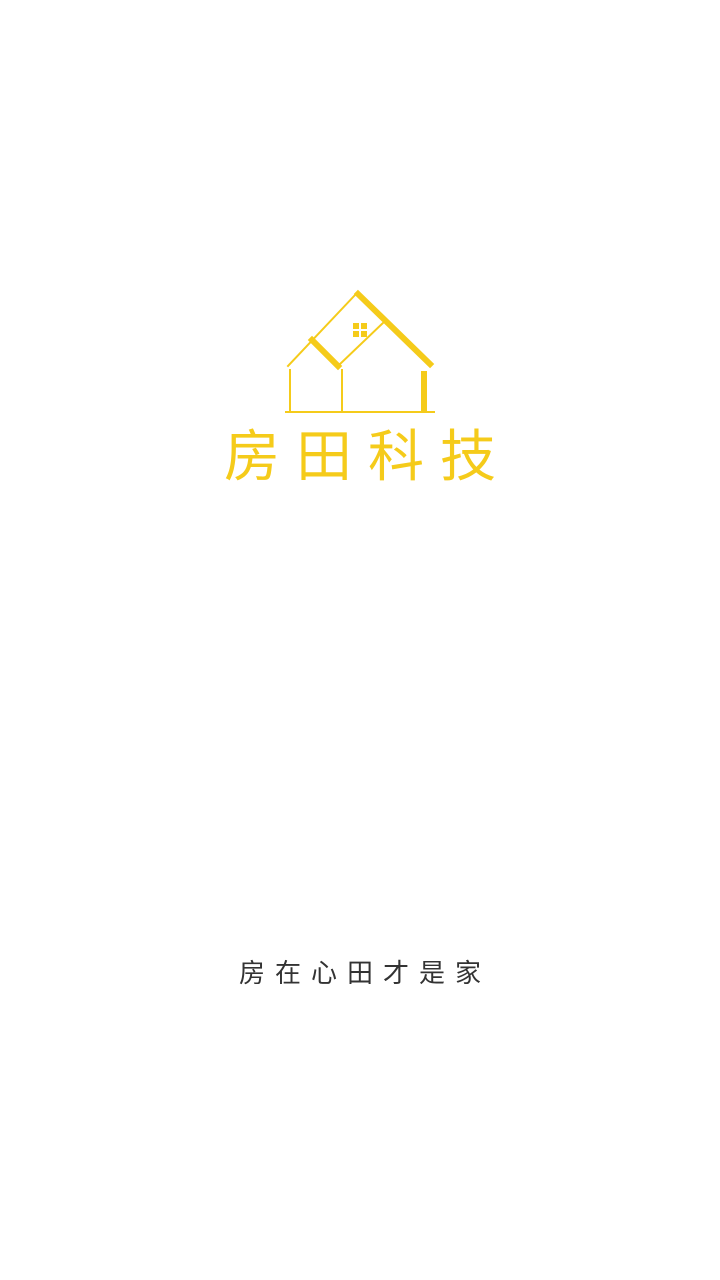  Describe the element at coordinates (360, 353) in the screenshot. I see `house-logo-icon` at that location.